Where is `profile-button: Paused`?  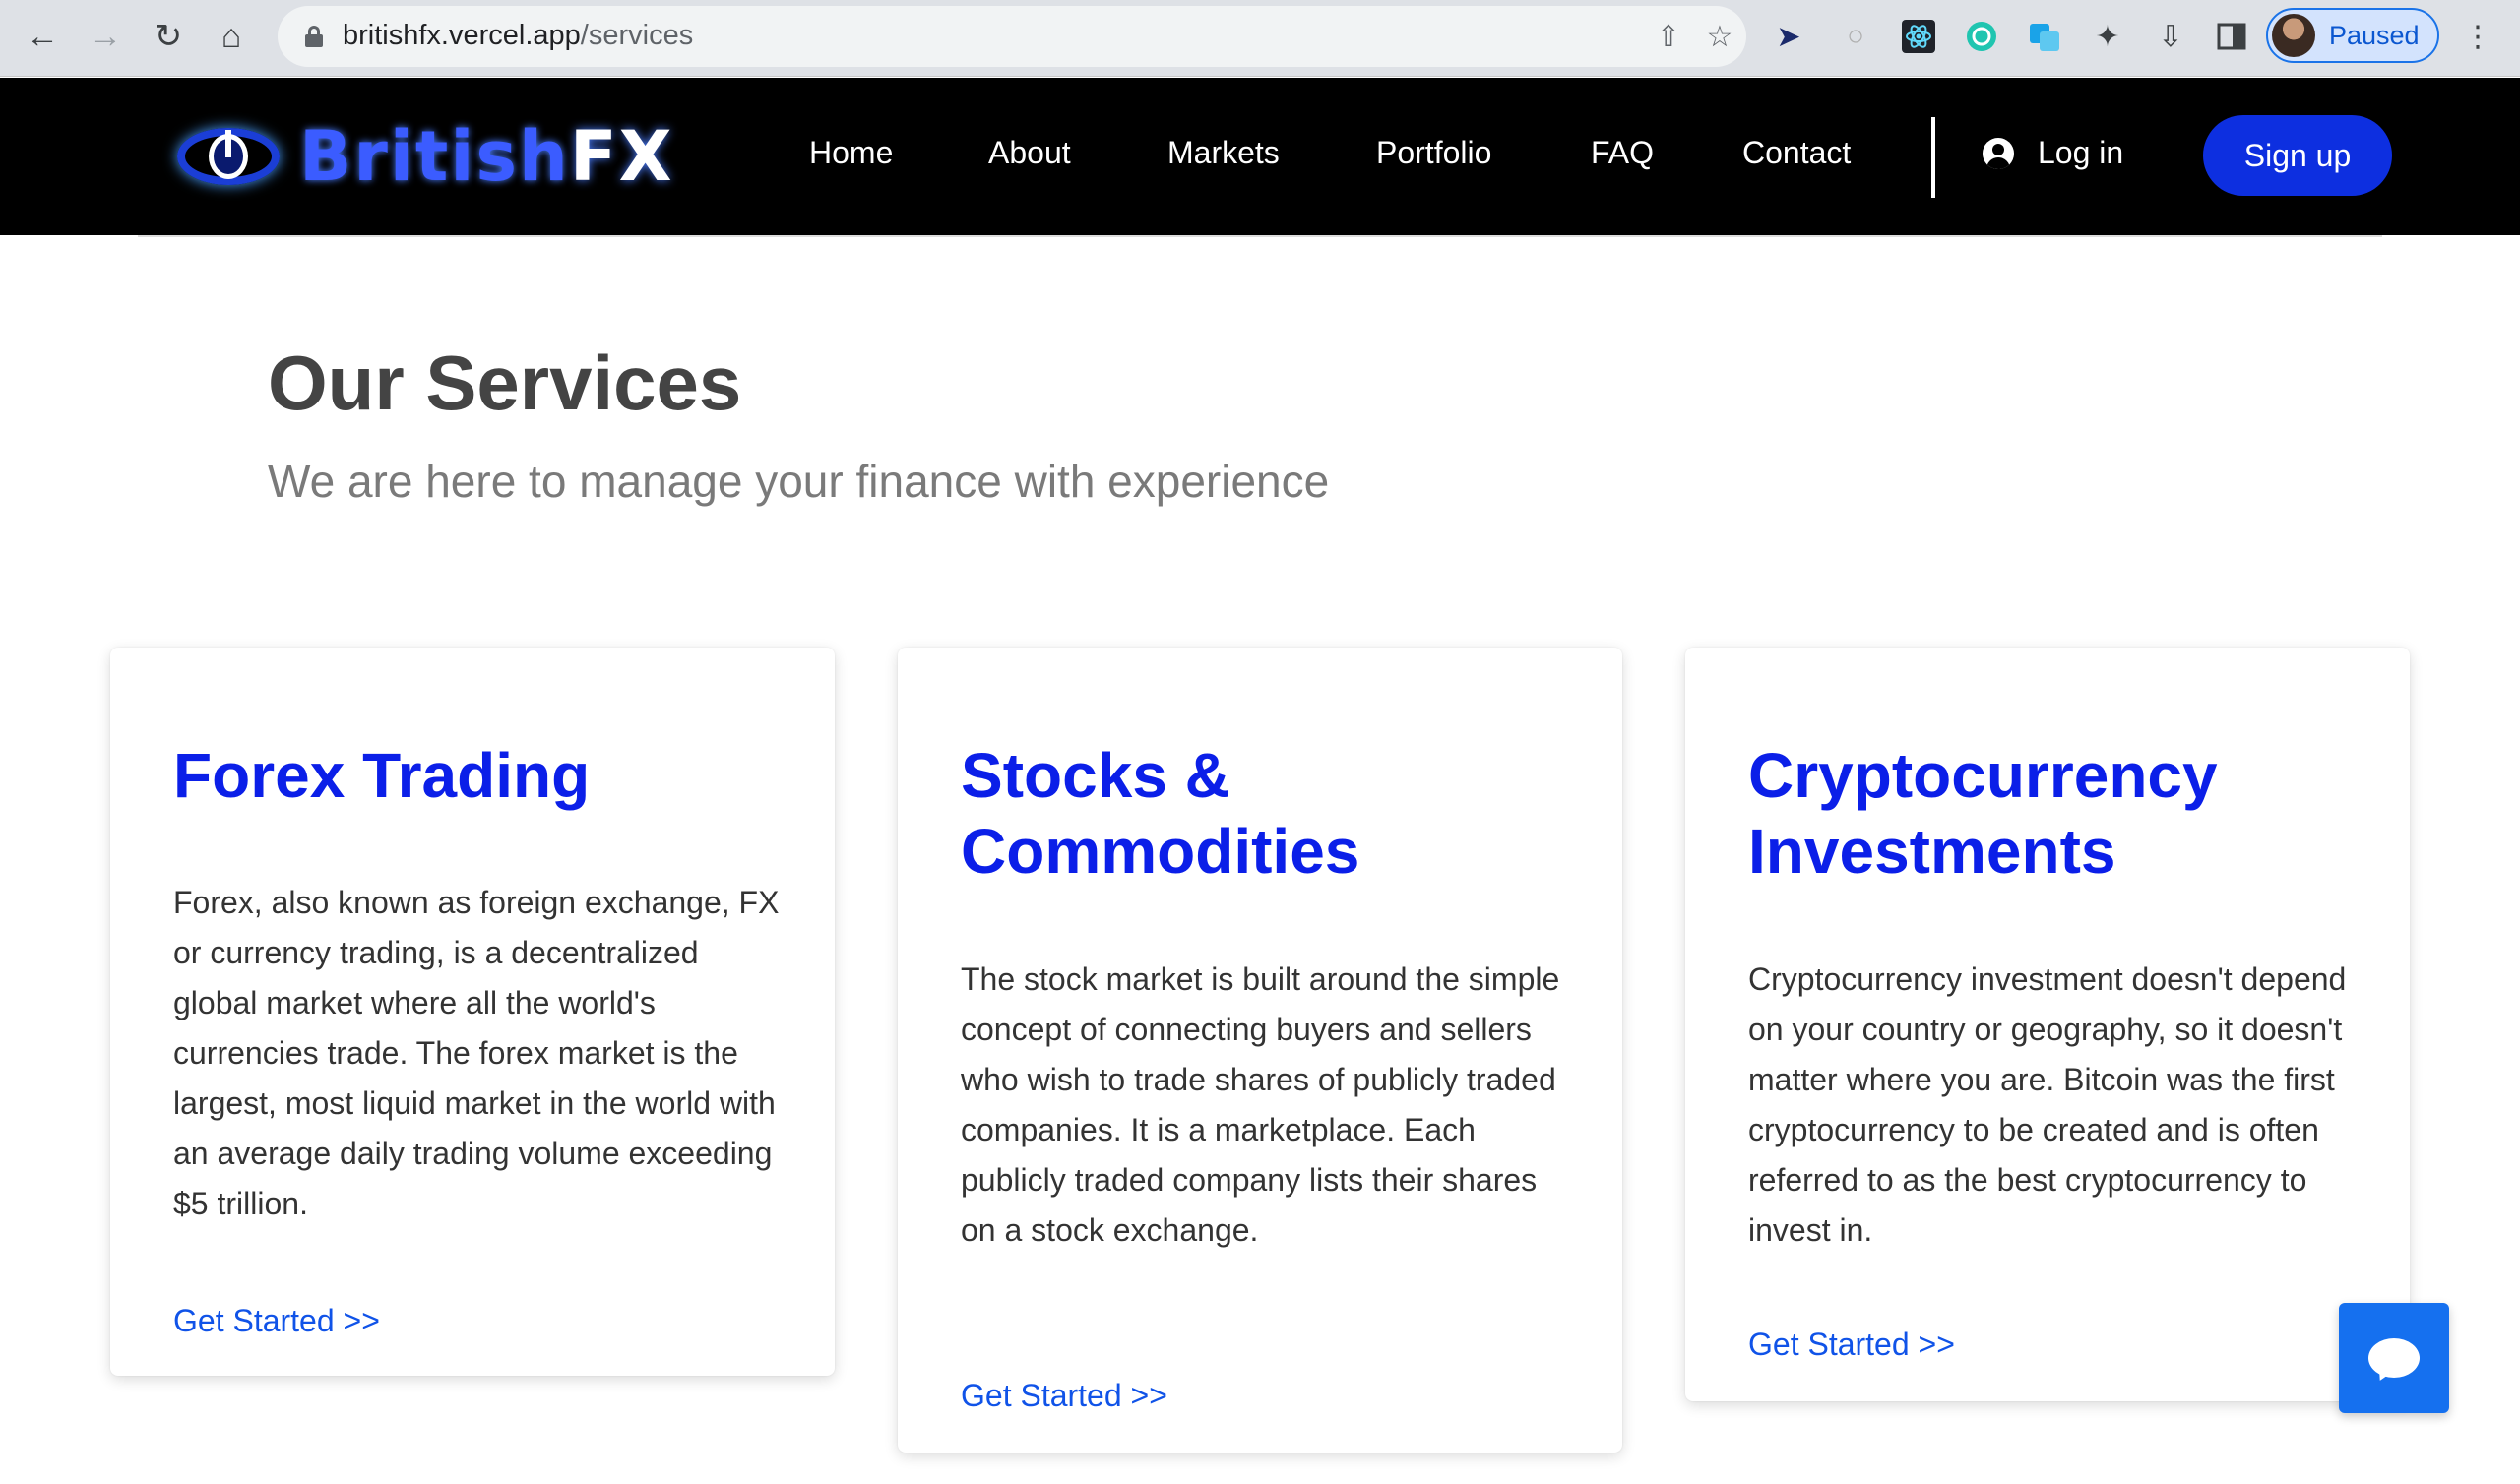 profile-button: Paused is located at coordinates (2352, 35).